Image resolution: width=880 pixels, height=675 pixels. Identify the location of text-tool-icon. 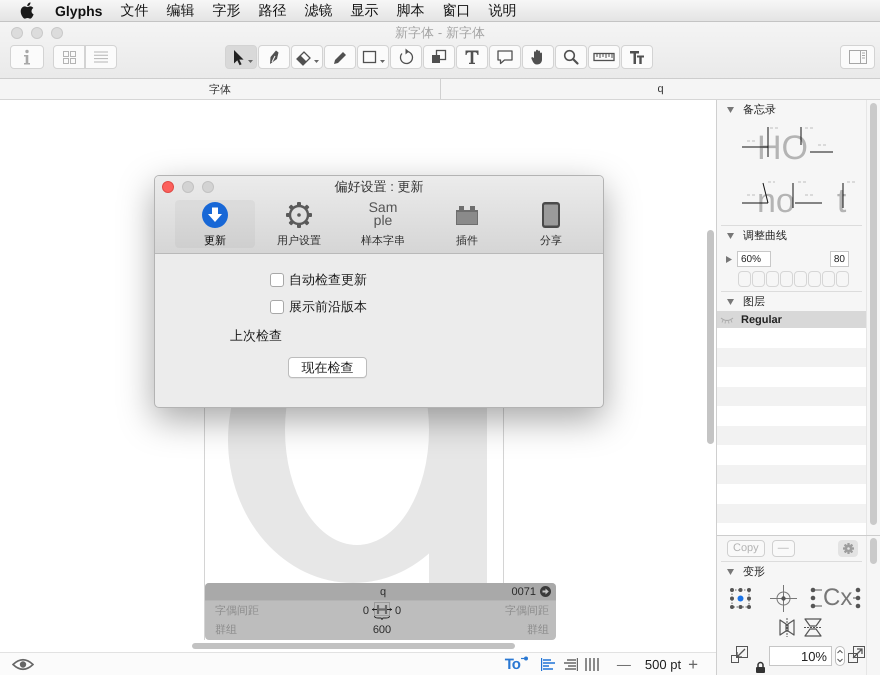
(472, 57).